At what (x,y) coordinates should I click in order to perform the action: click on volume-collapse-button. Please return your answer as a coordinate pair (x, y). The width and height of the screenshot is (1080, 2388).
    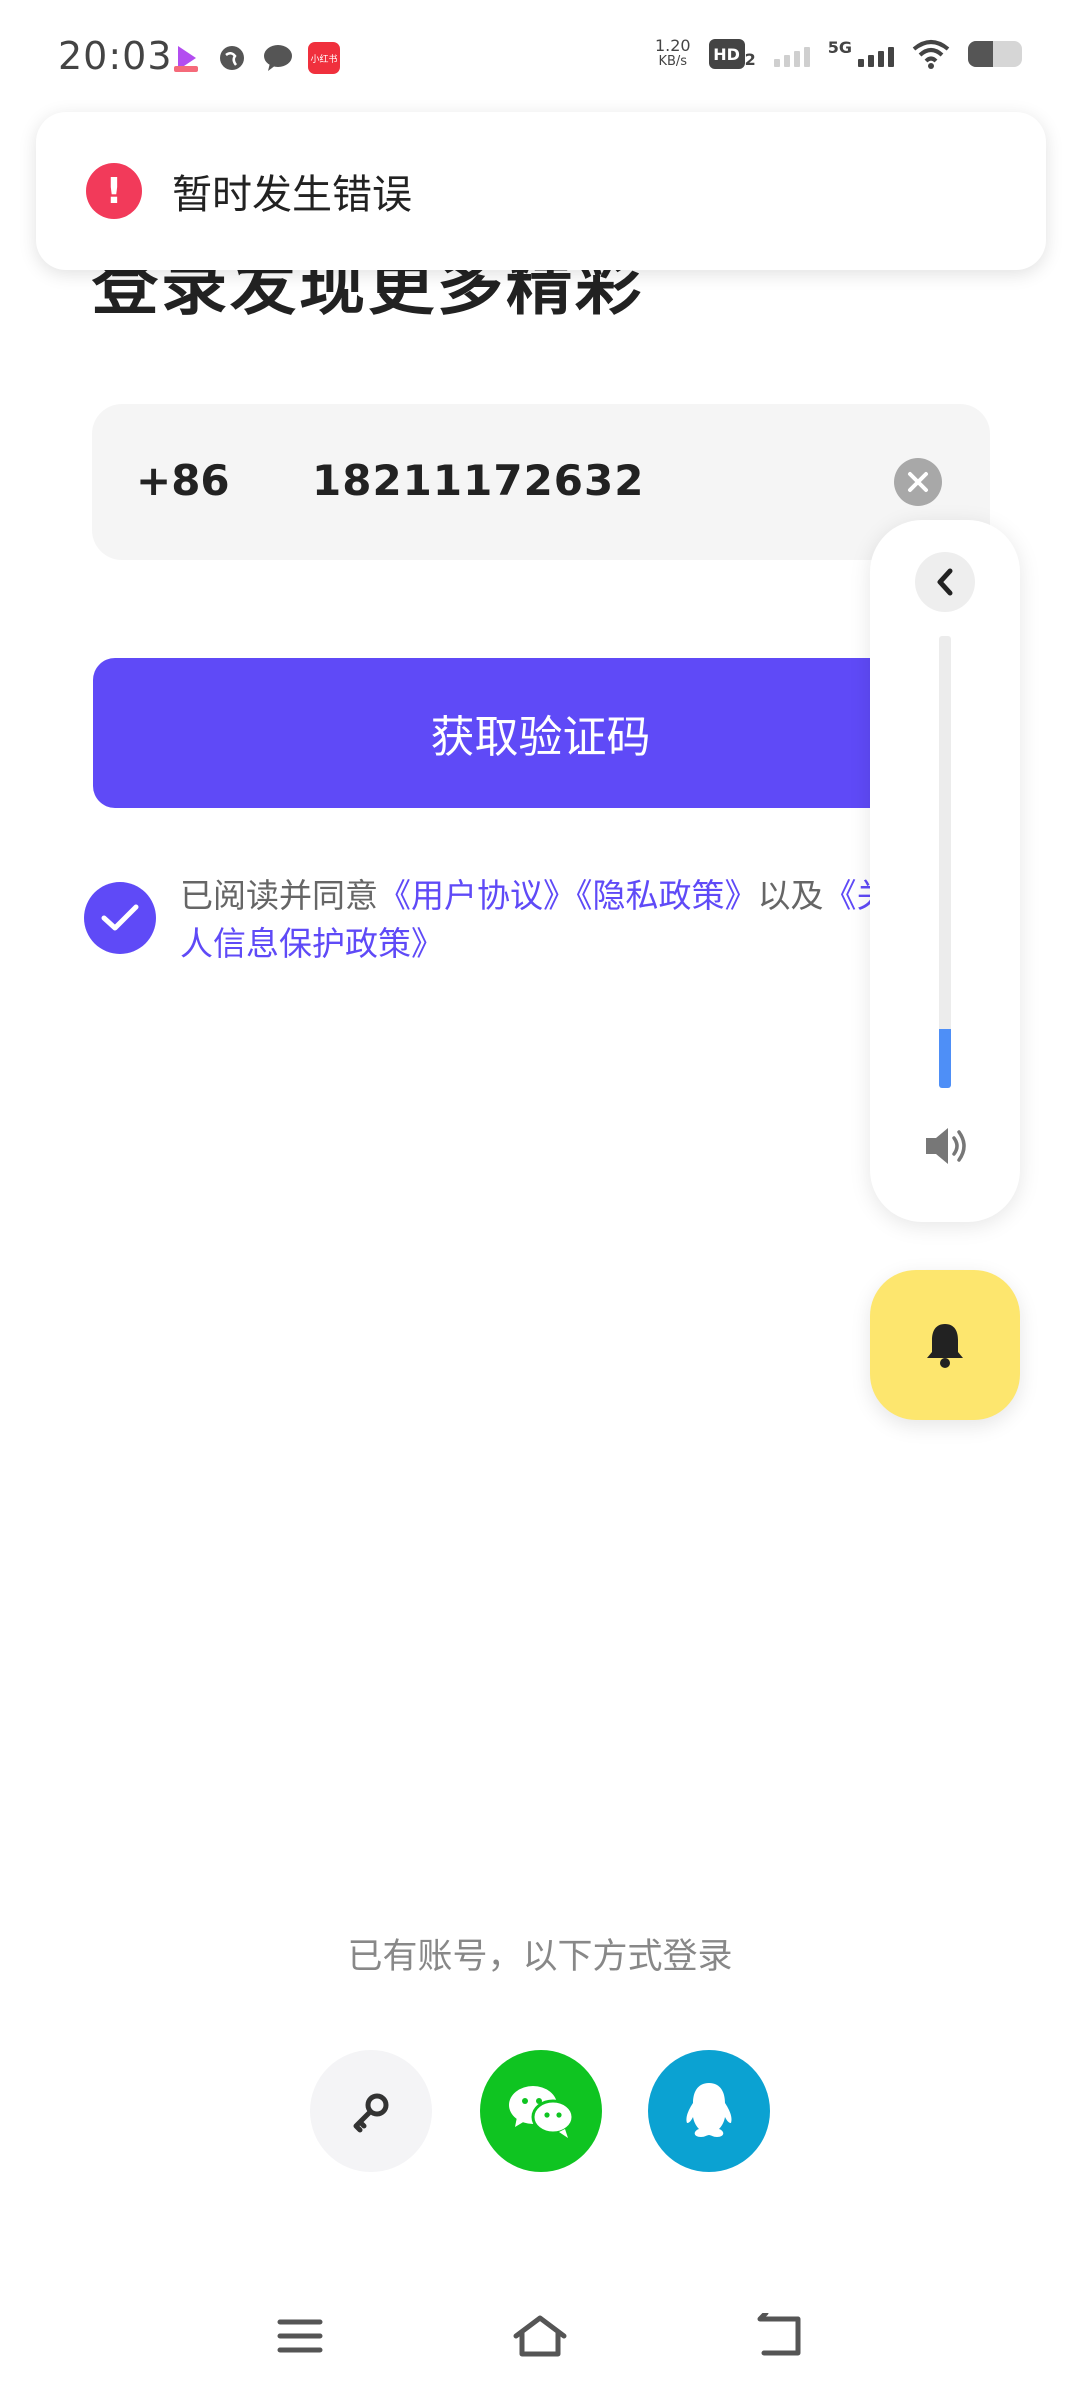
    Looking at the image, I should click on (945, 582).